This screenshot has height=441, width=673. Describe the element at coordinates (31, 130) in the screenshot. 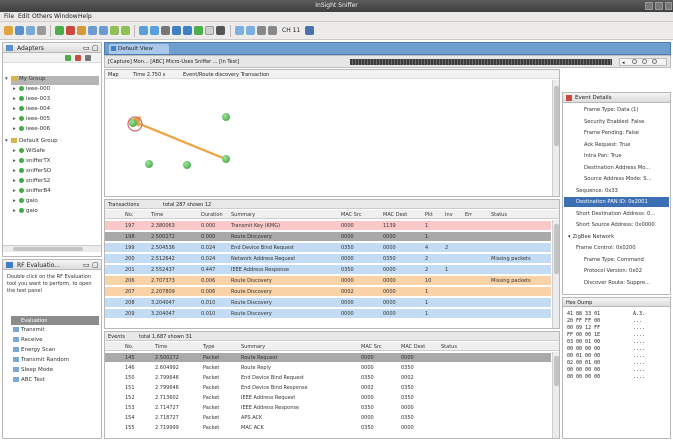

I see `tree-item: ▸ ieee-006` at that location.